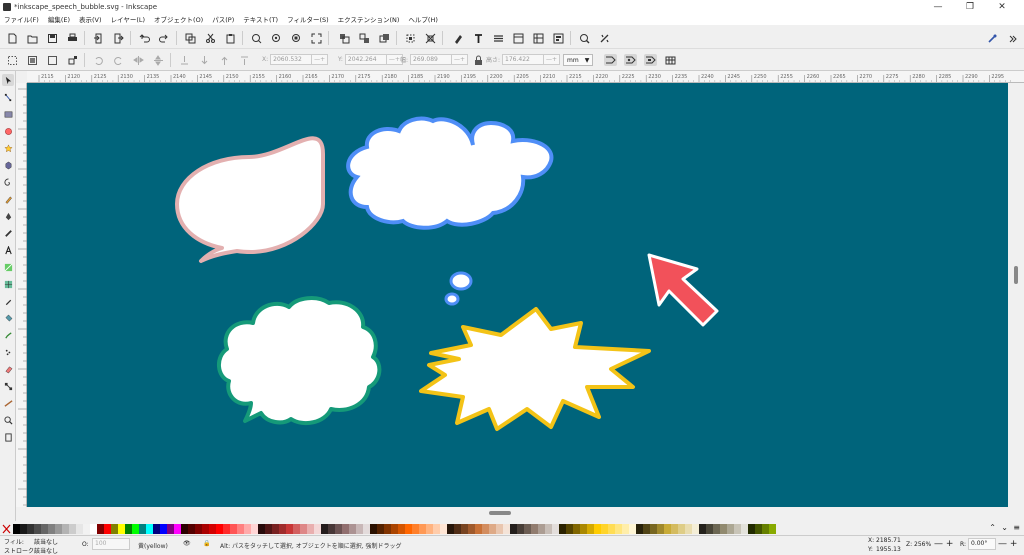 The width and height of the screenshot is (1024, 555). I want to click on palette-scroll-up-icon: ⌃, so click(992, 527).